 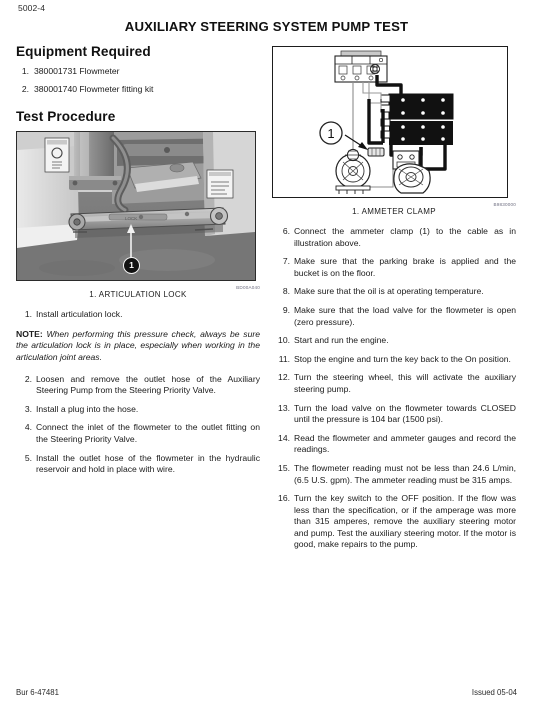 I want to click on articulation-lock-photo: LOCK 1, so click(x=136, y=206).